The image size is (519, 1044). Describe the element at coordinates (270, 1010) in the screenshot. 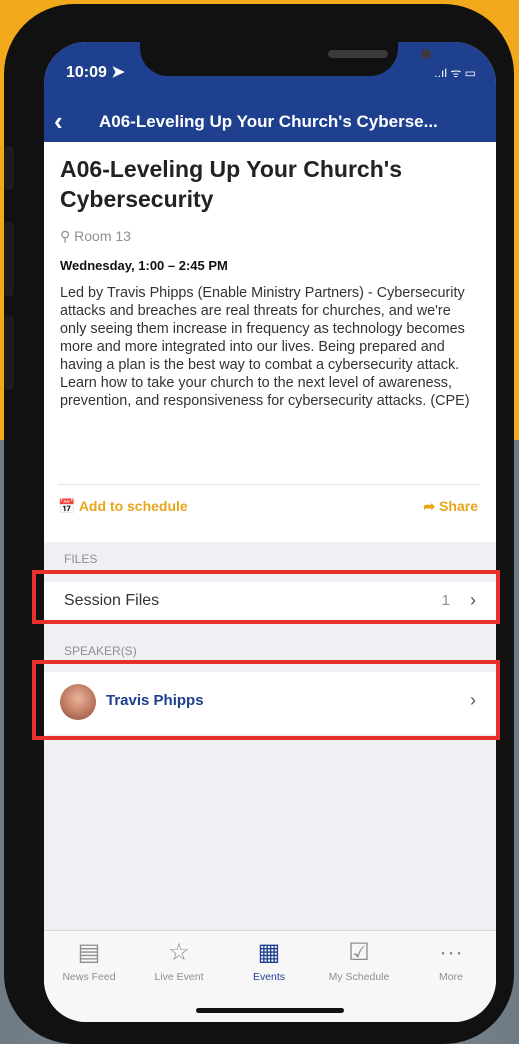

I see `home-indicator` at that location.